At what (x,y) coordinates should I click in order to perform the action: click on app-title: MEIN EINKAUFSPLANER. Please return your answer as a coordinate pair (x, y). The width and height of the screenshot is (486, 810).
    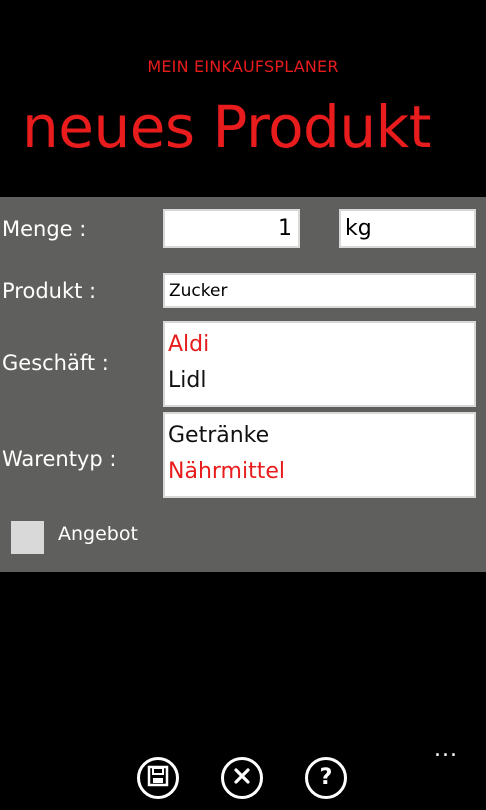
    Looking at the image, I should click on (243, 66).